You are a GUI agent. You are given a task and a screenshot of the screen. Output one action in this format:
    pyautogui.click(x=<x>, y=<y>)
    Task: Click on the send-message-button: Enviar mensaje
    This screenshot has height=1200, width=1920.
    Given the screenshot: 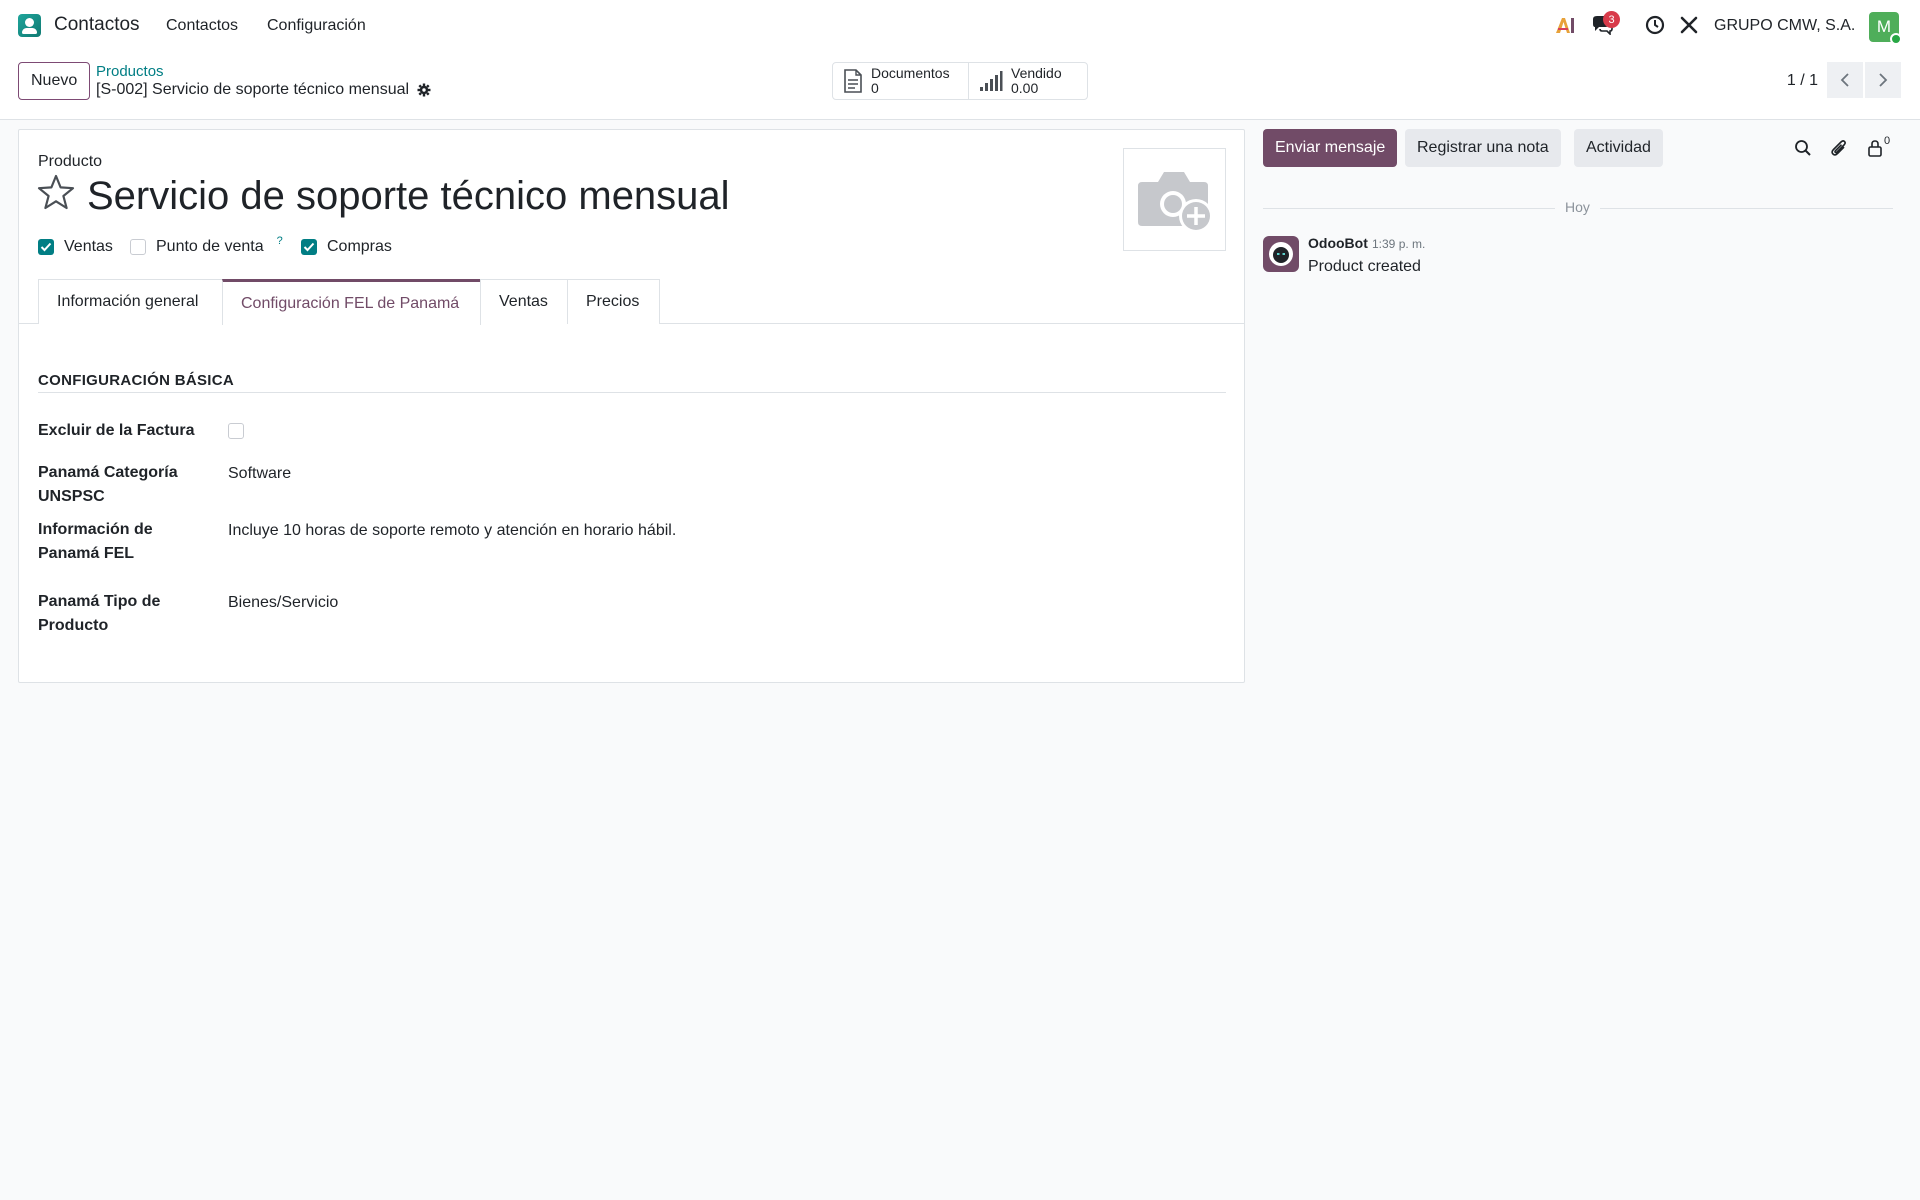 What is the action you would take?
    pyautogui.click(x=1330, y=148)
    